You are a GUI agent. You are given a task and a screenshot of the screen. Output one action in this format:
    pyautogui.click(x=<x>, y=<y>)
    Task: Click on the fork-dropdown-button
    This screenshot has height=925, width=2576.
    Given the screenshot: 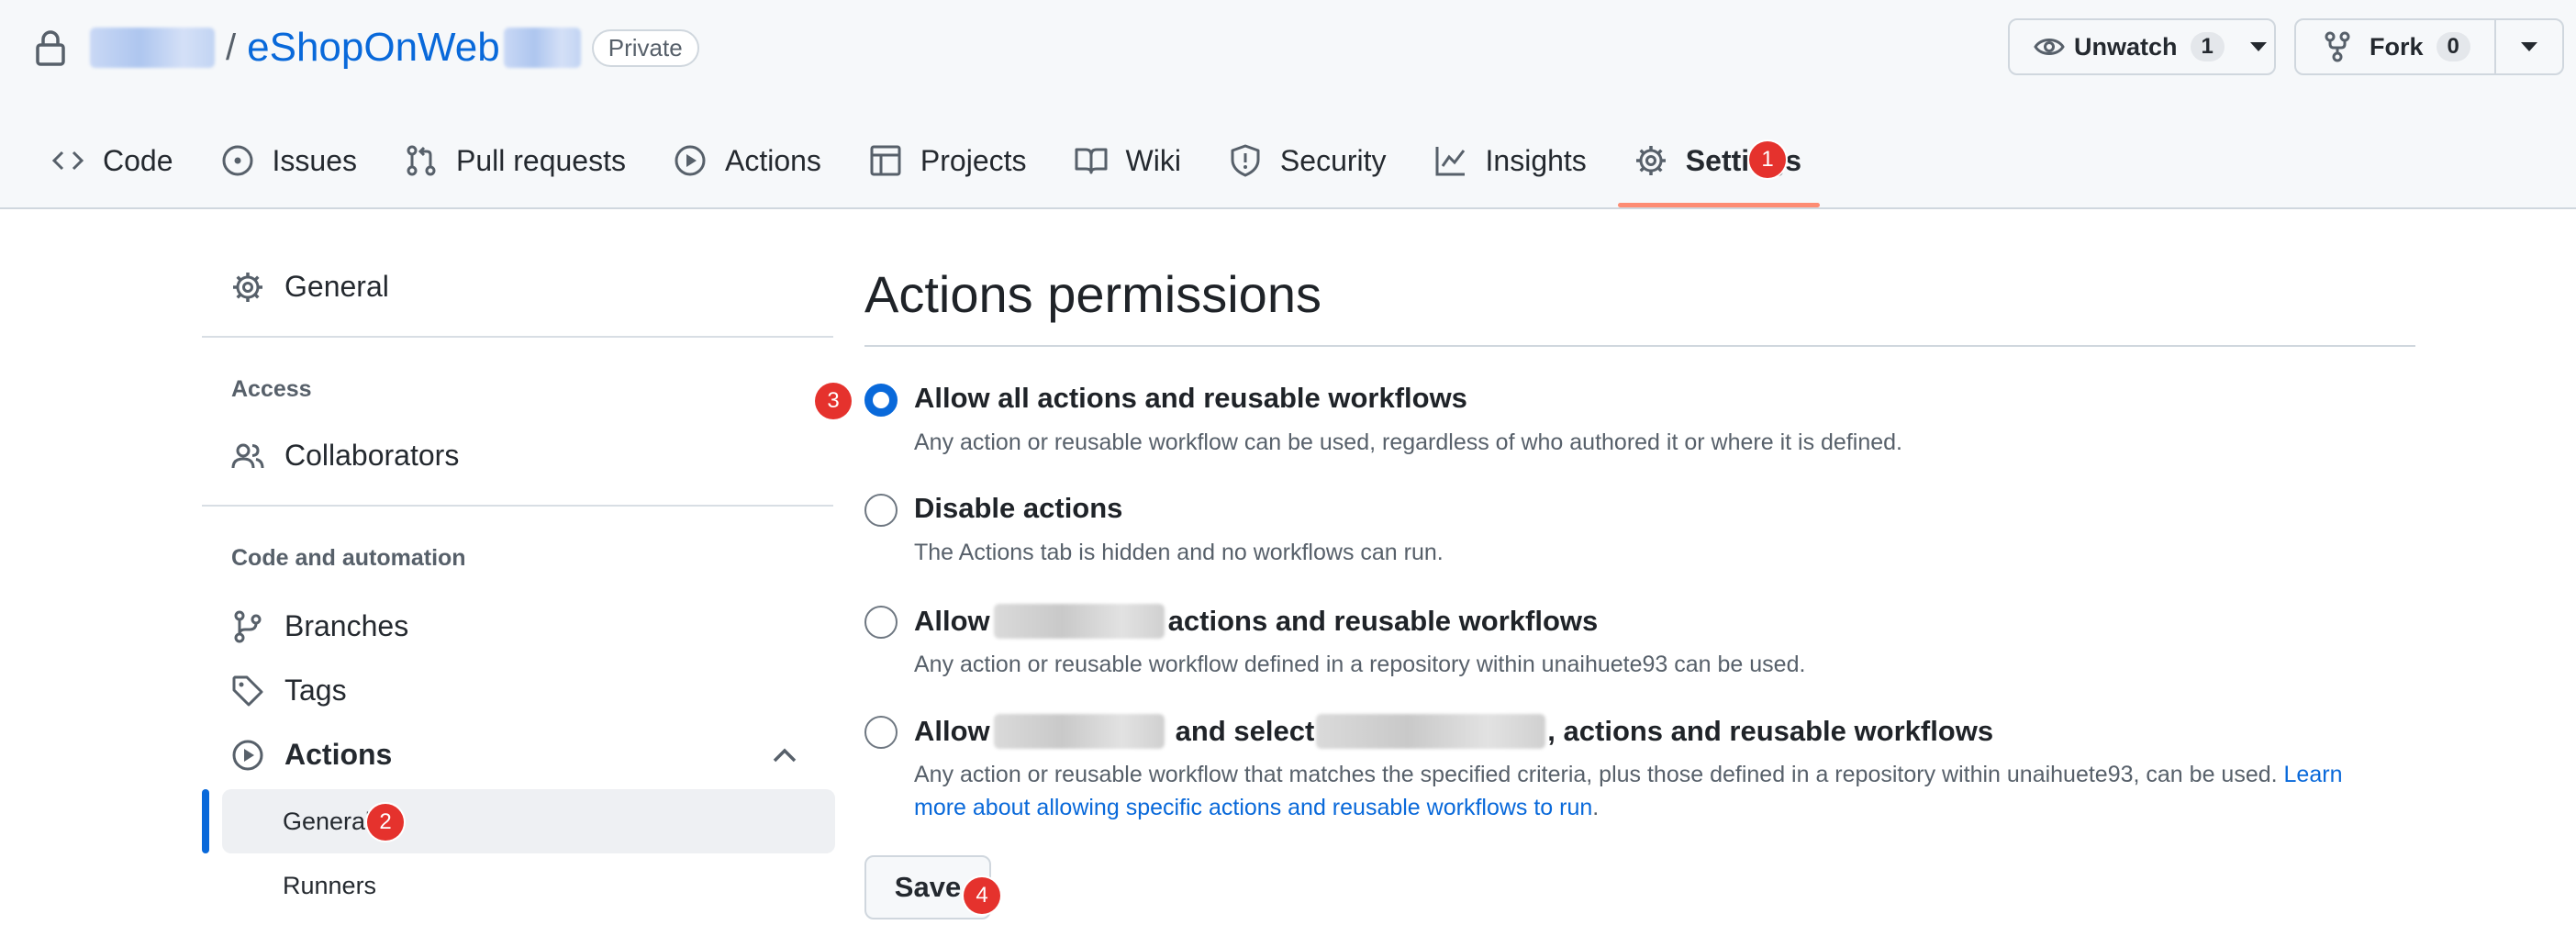 What is the action you would take?
    pyautogui.click(x=2529, y=46)
    